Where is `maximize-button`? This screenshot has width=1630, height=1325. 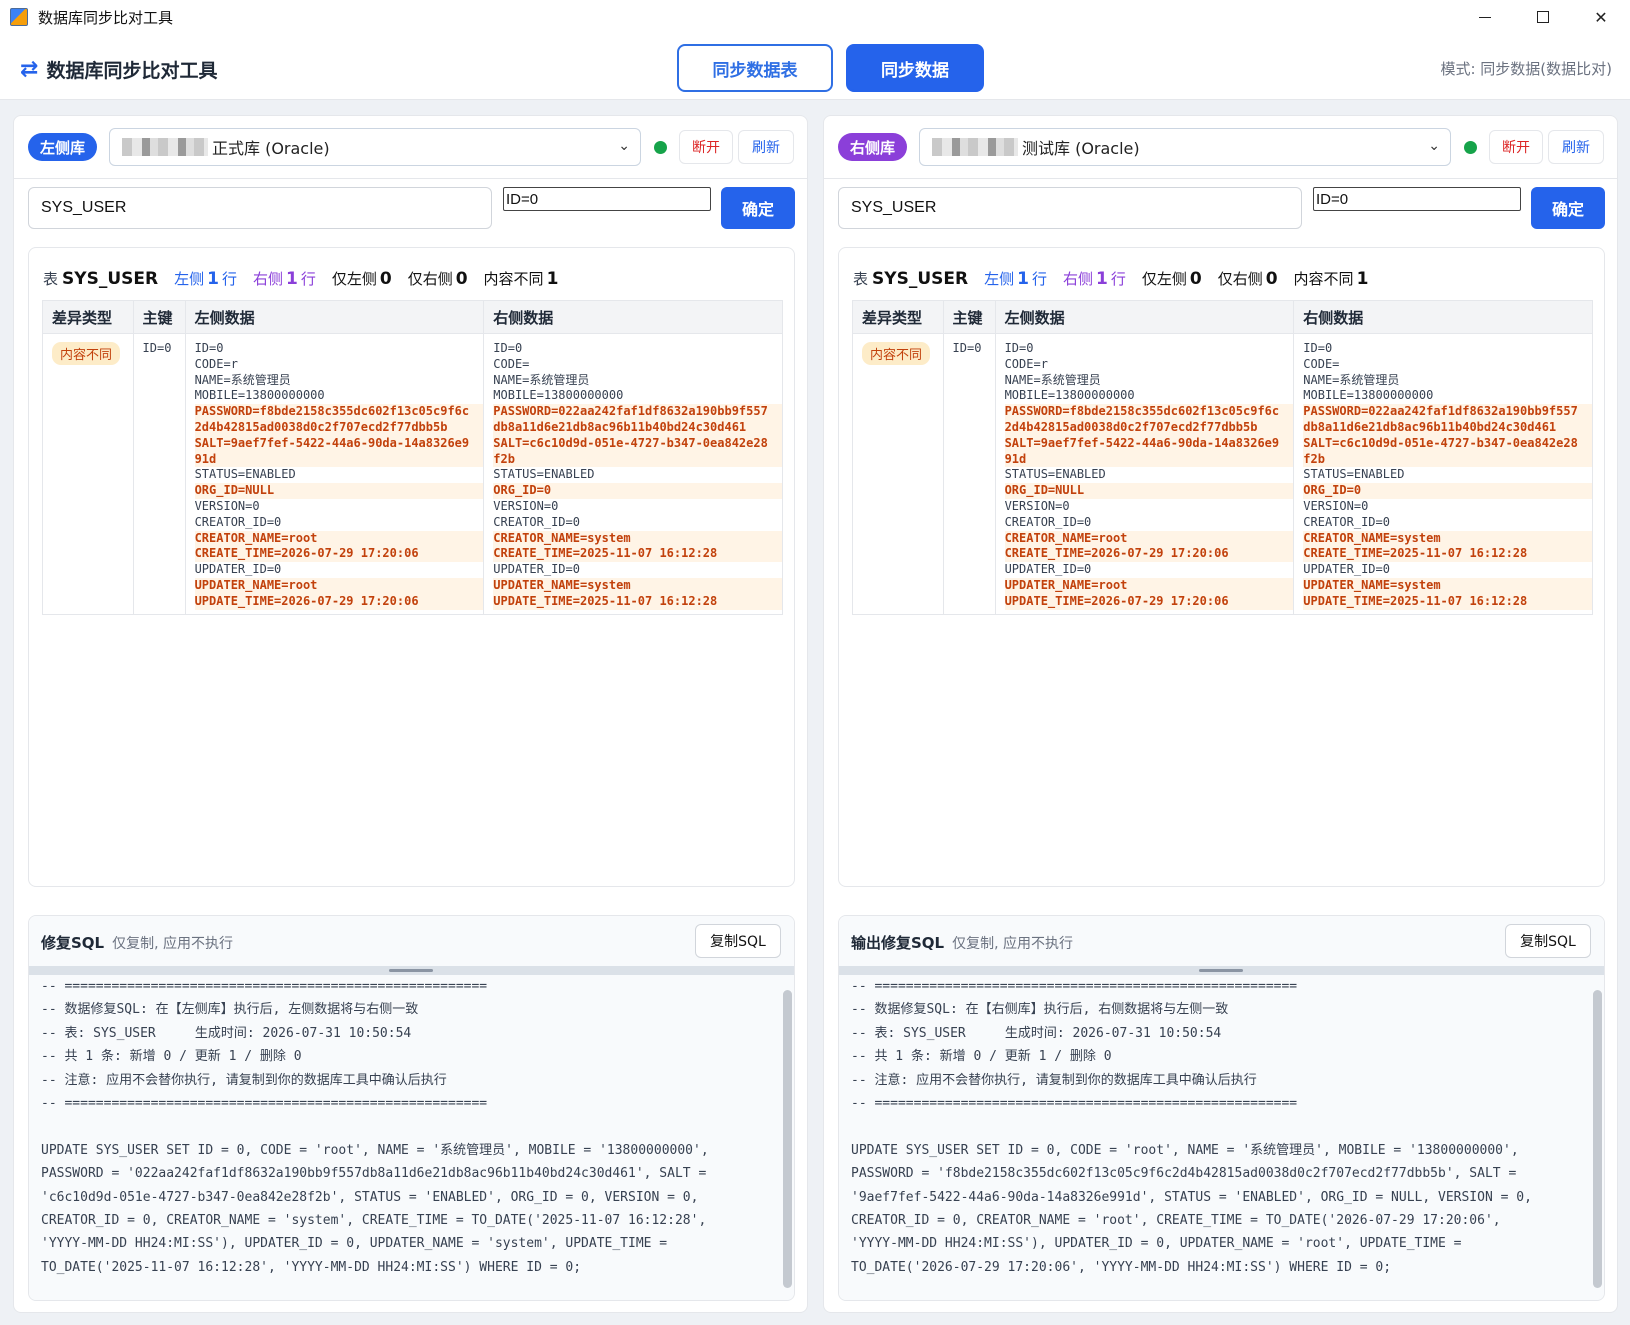 maximize-button is located at coordinates (1543, 17).